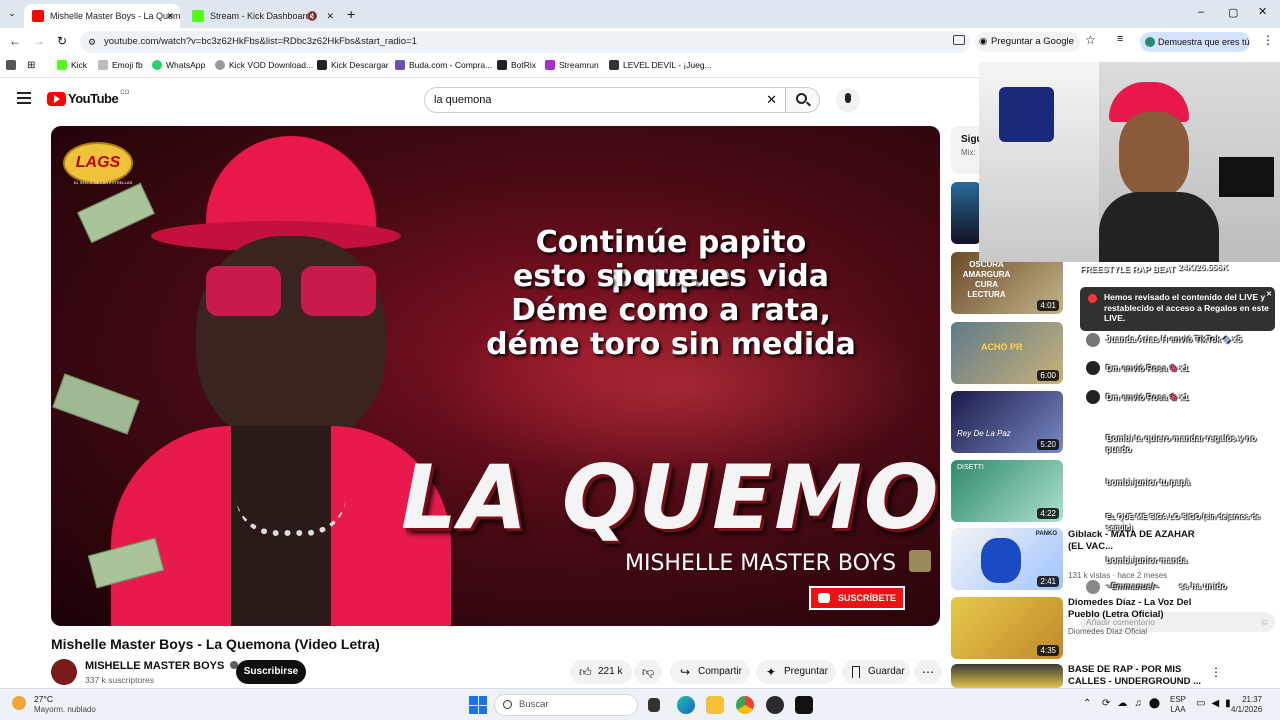  I want to click on forward-icon: →, so click(39, 41).